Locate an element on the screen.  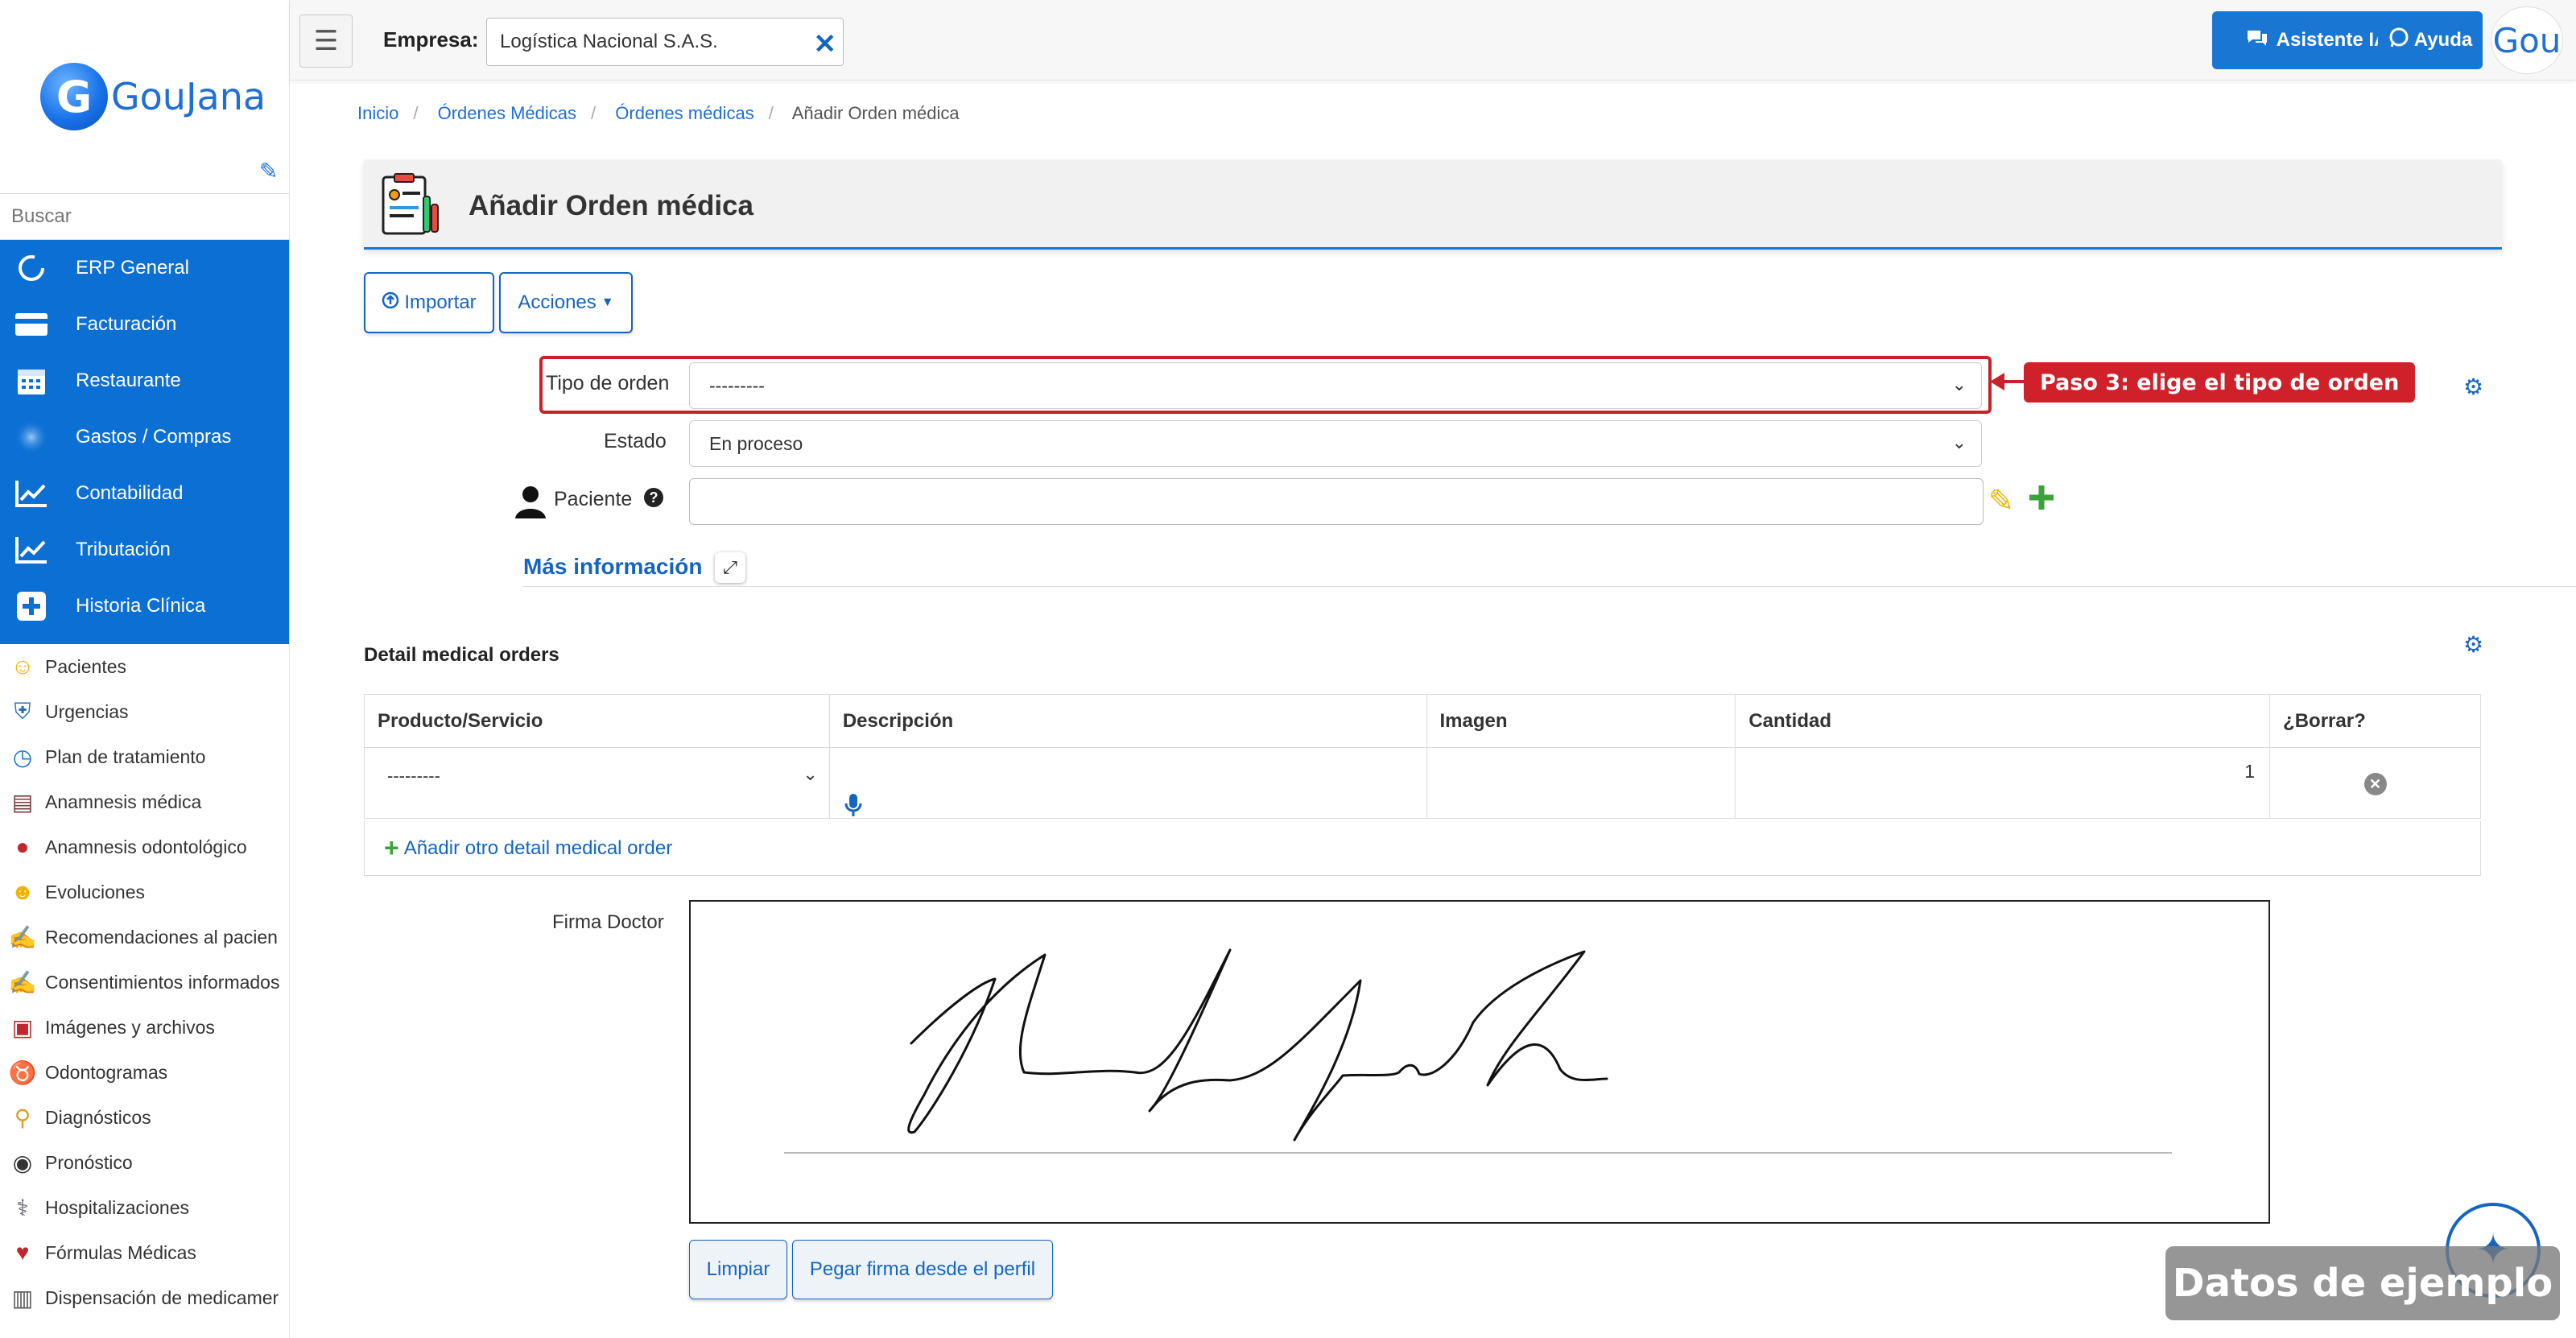
ai-assistant-label: Asistente IA is located at coordinates (2332, 40).